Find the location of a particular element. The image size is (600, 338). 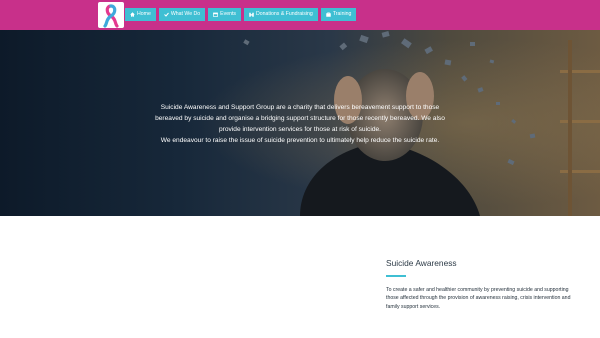

nav-home: Home is located at coordinates (140, 14).